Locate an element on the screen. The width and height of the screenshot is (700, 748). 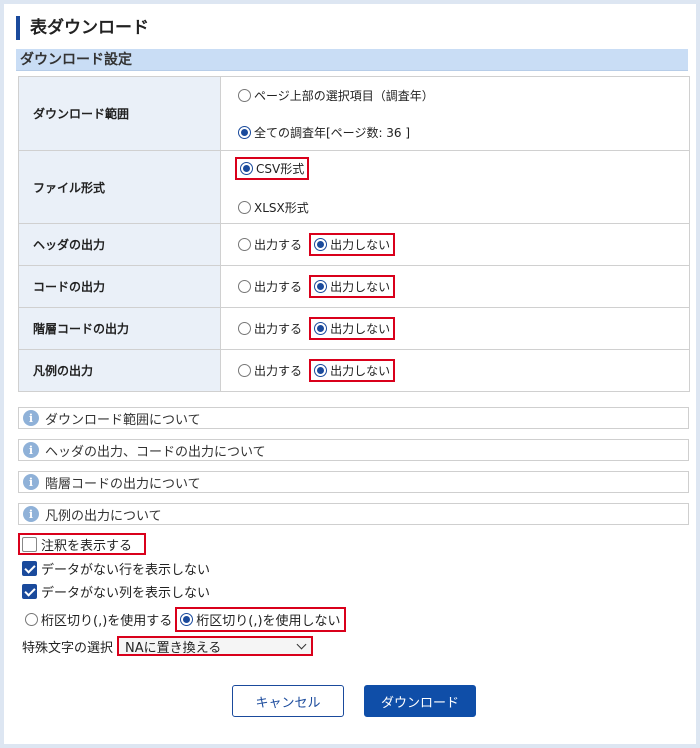
info-link-label: 凡例の出力について is located at coordinates (103, 516).